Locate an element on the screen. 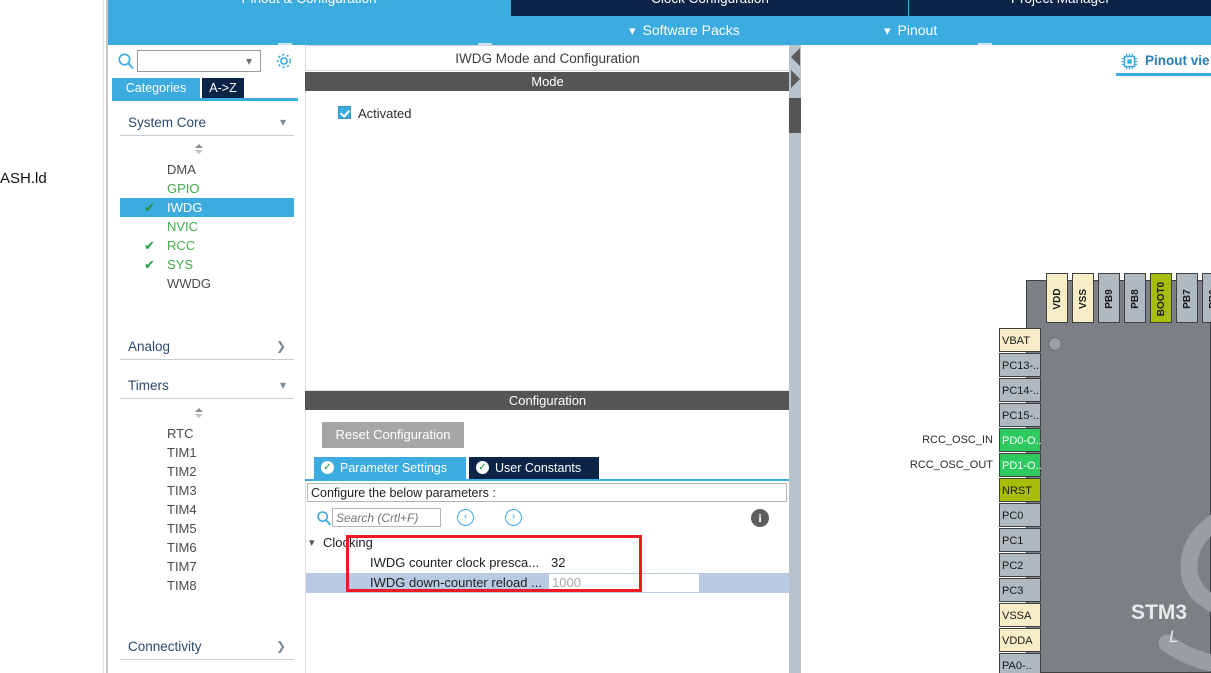  reset-configuration-button: Reset Configuration is located at coordinates (393, 435).